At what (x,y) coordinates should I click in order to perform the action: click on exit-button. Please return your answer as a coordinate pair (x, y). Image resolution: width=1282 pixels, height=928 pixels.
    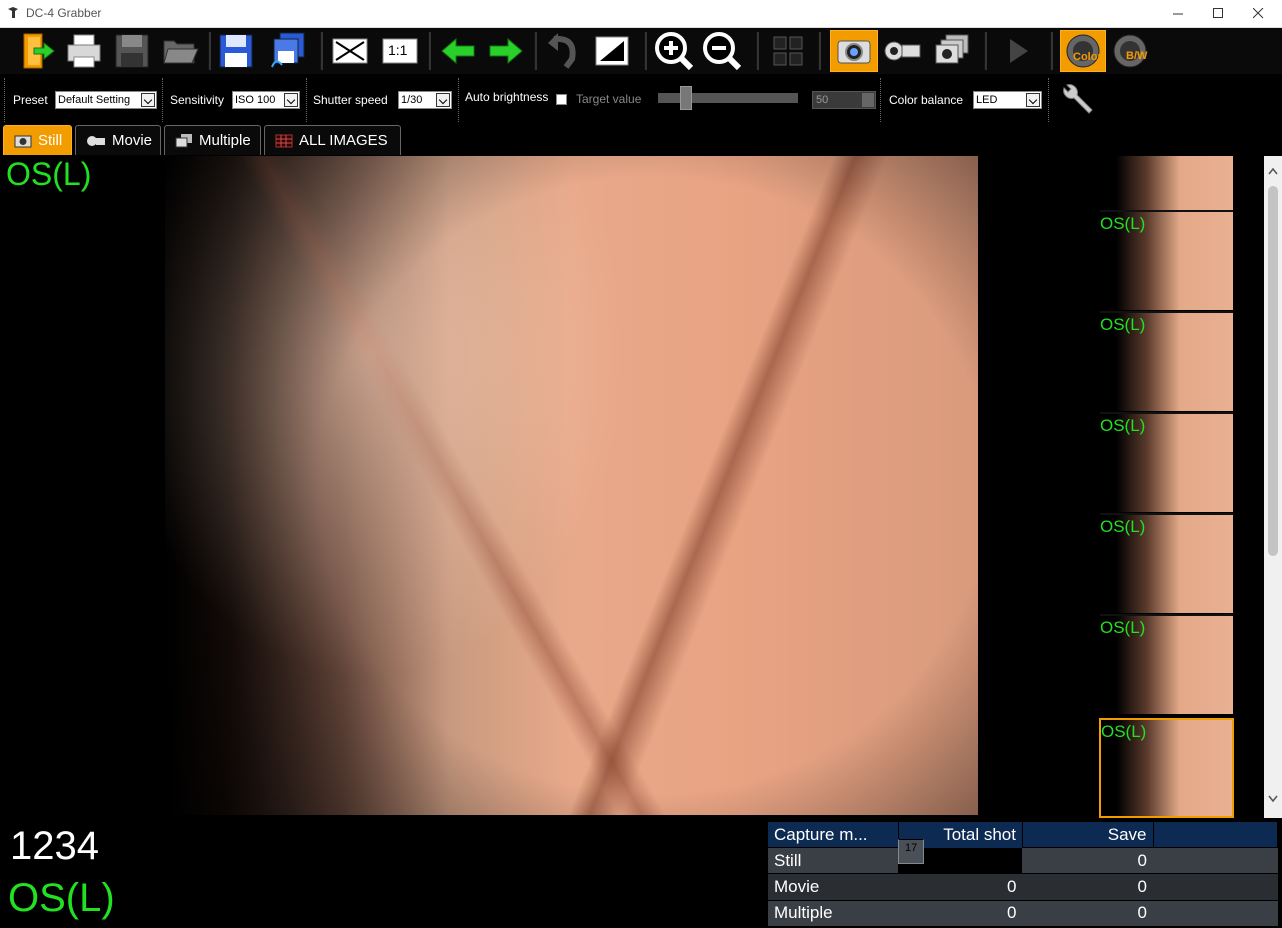
    Looking at the image, I should click on (36, 51).